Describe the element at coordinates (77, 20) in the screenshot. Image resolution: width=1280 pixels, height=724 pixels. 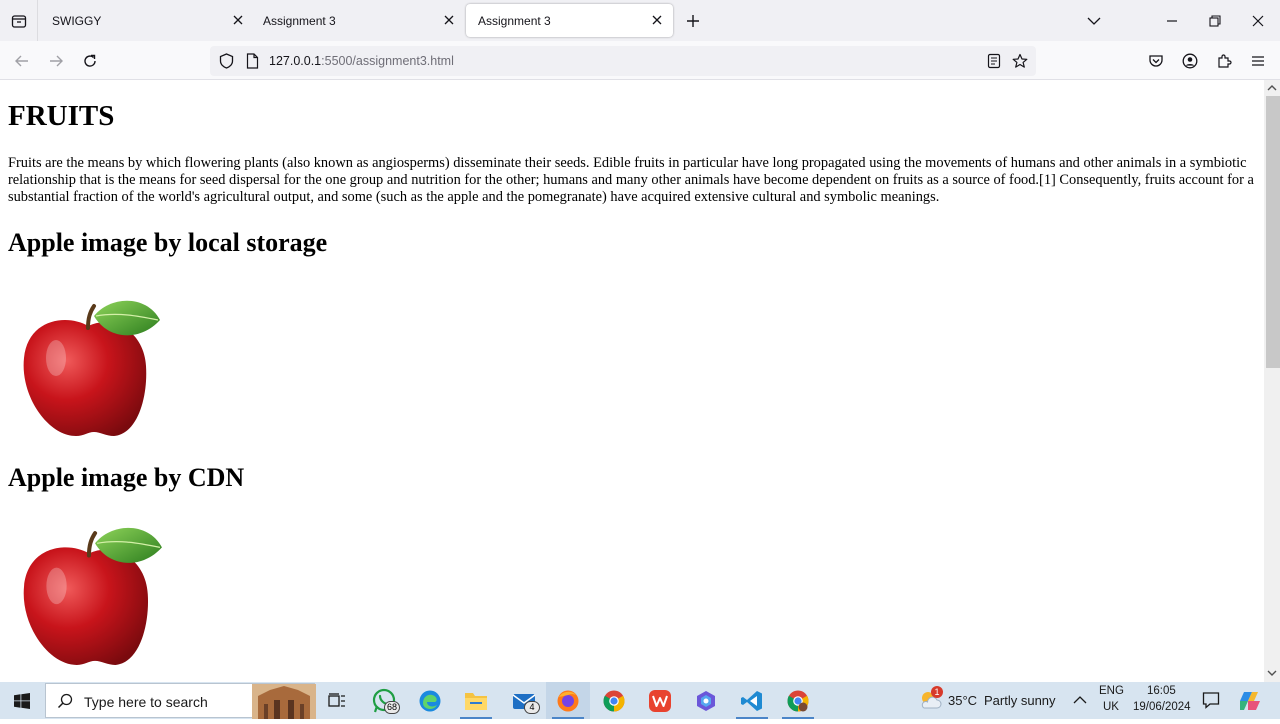
I see `tab-label: SWIGGY` at that location.